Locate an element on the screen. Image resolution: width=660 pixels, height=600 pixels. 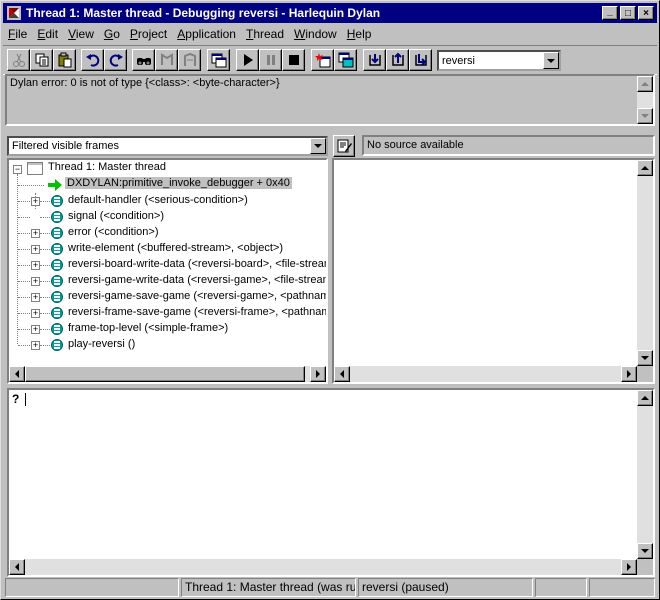
stack-frame-label: frame-top-level (<simple-frame>) is located at coordinates (148, 328).